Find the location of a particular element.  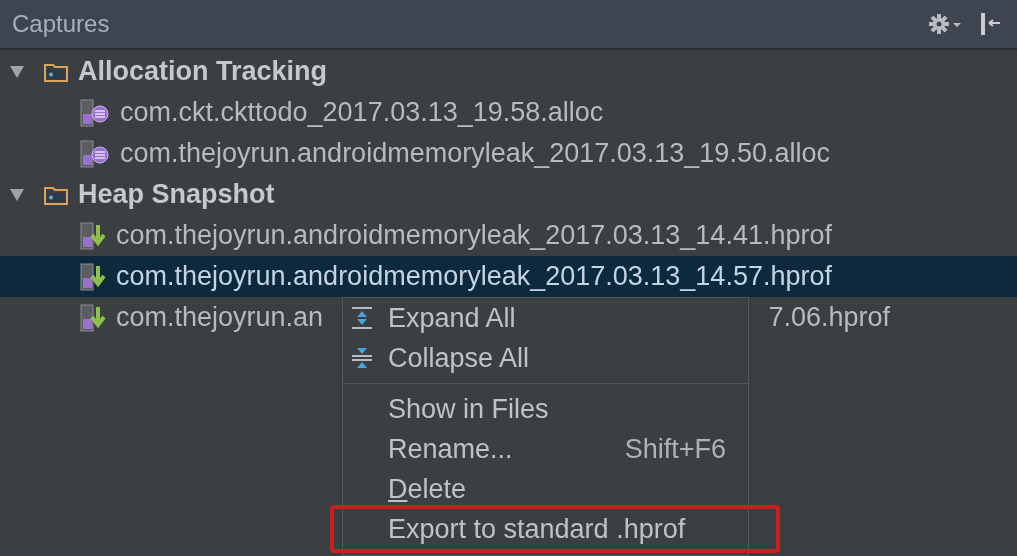

file-name: com.thejoyrun.androidmemoryleak_2017.03.13_14.57.hprof is located at coordinates (474, 277).